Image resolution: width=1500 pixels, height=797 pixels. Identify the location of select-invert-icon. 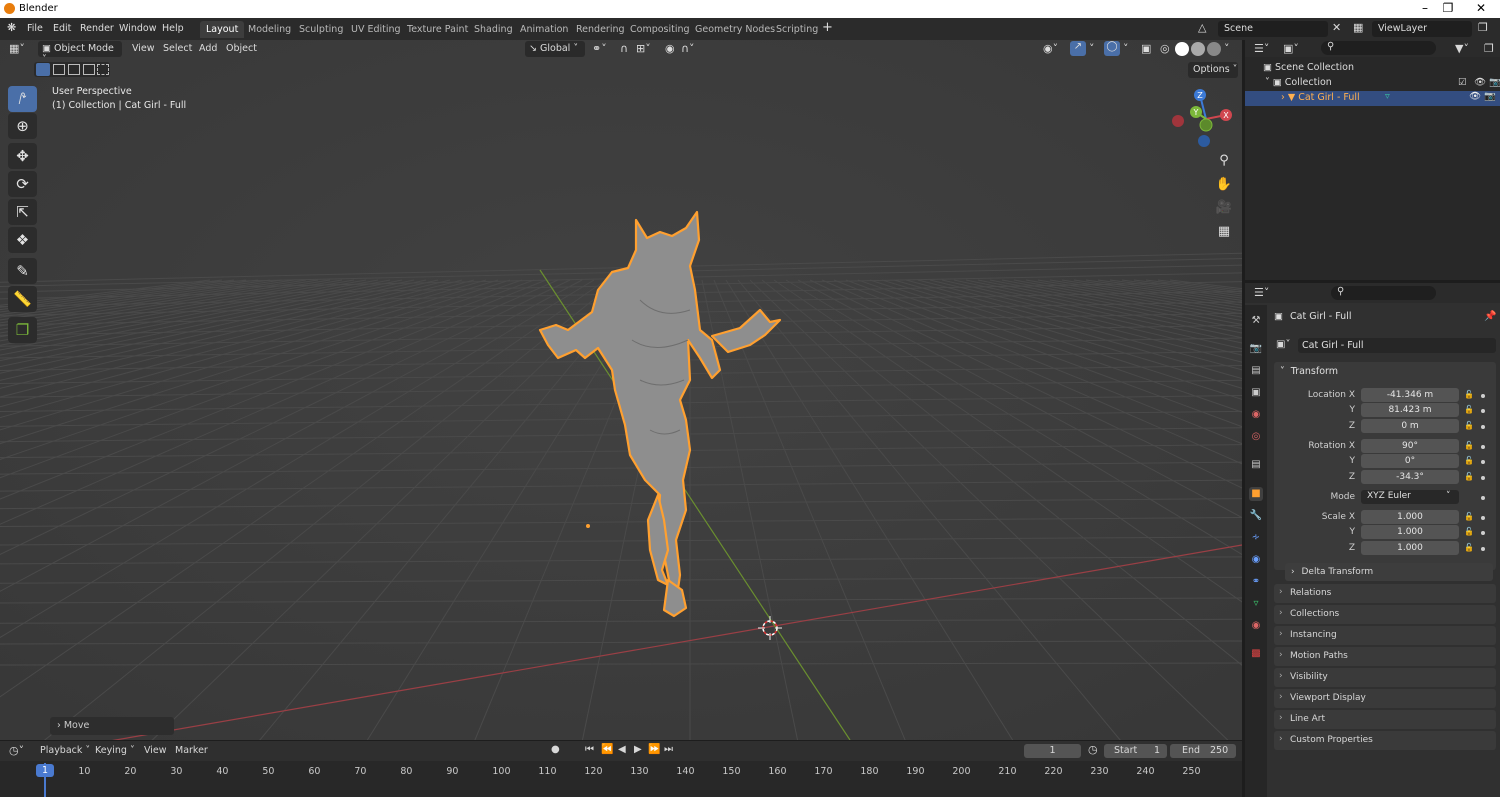
(89, 69).